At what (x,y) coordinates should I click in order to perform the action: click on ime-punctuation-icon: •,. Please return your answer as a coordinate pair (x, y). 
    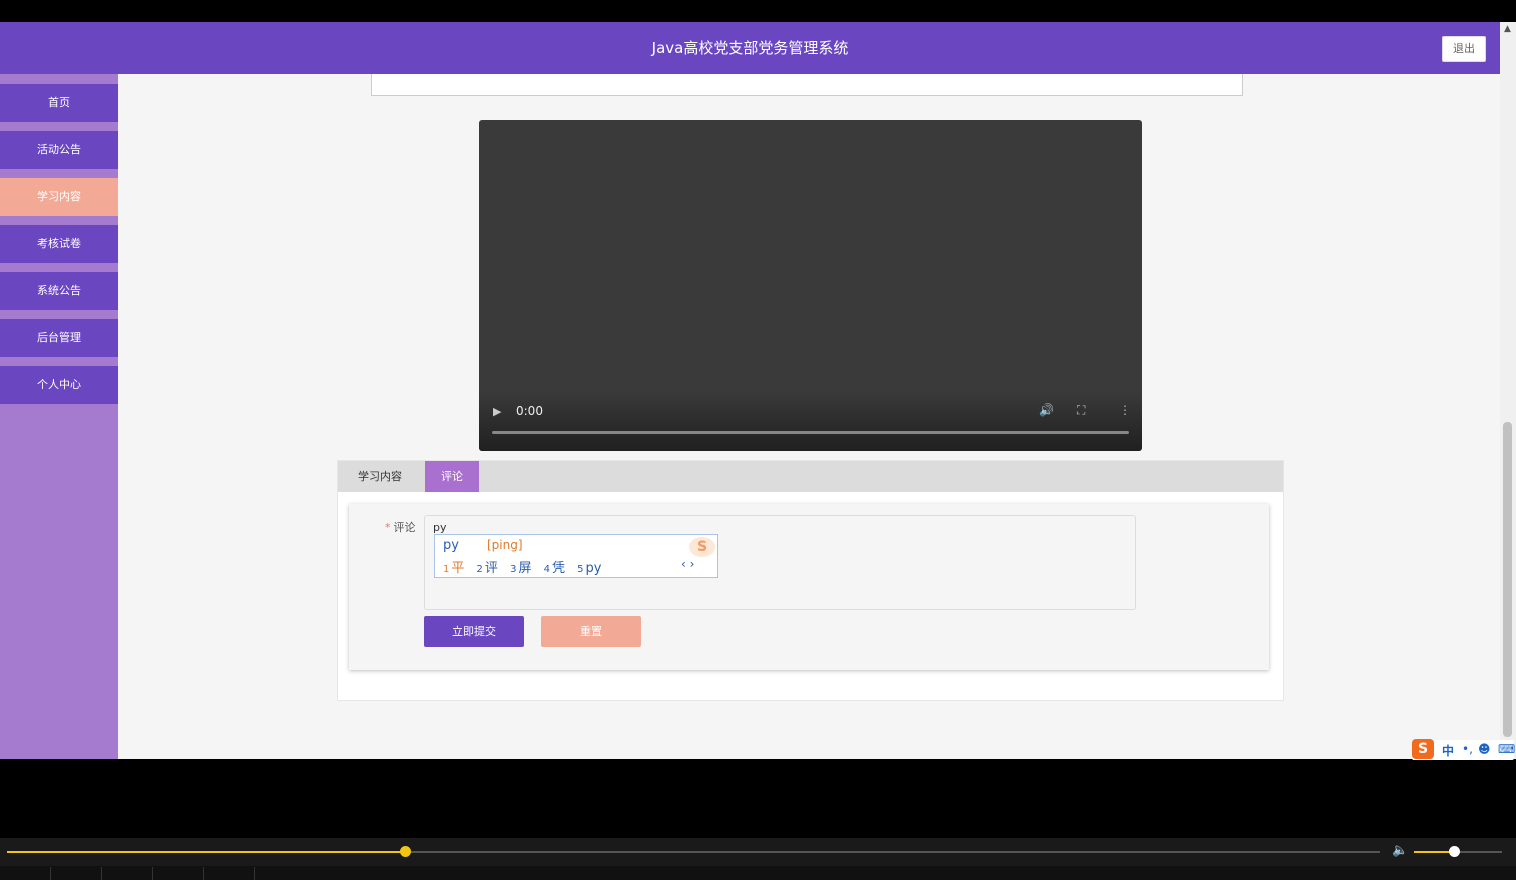
    Looking at the image, I should click on (1467, 749).